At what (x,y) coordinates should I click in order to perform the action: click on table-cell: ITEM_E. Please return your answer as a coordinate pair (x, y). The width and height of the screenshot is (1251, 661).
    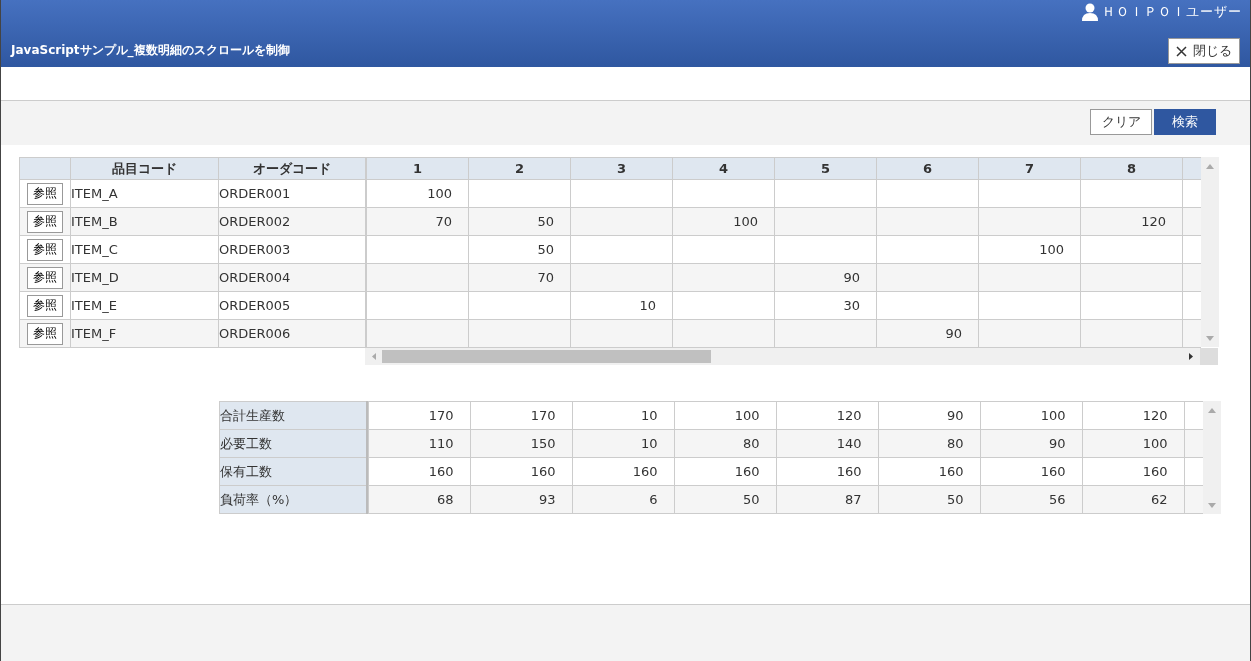
    Looking at the image, I should click on (144, 305).